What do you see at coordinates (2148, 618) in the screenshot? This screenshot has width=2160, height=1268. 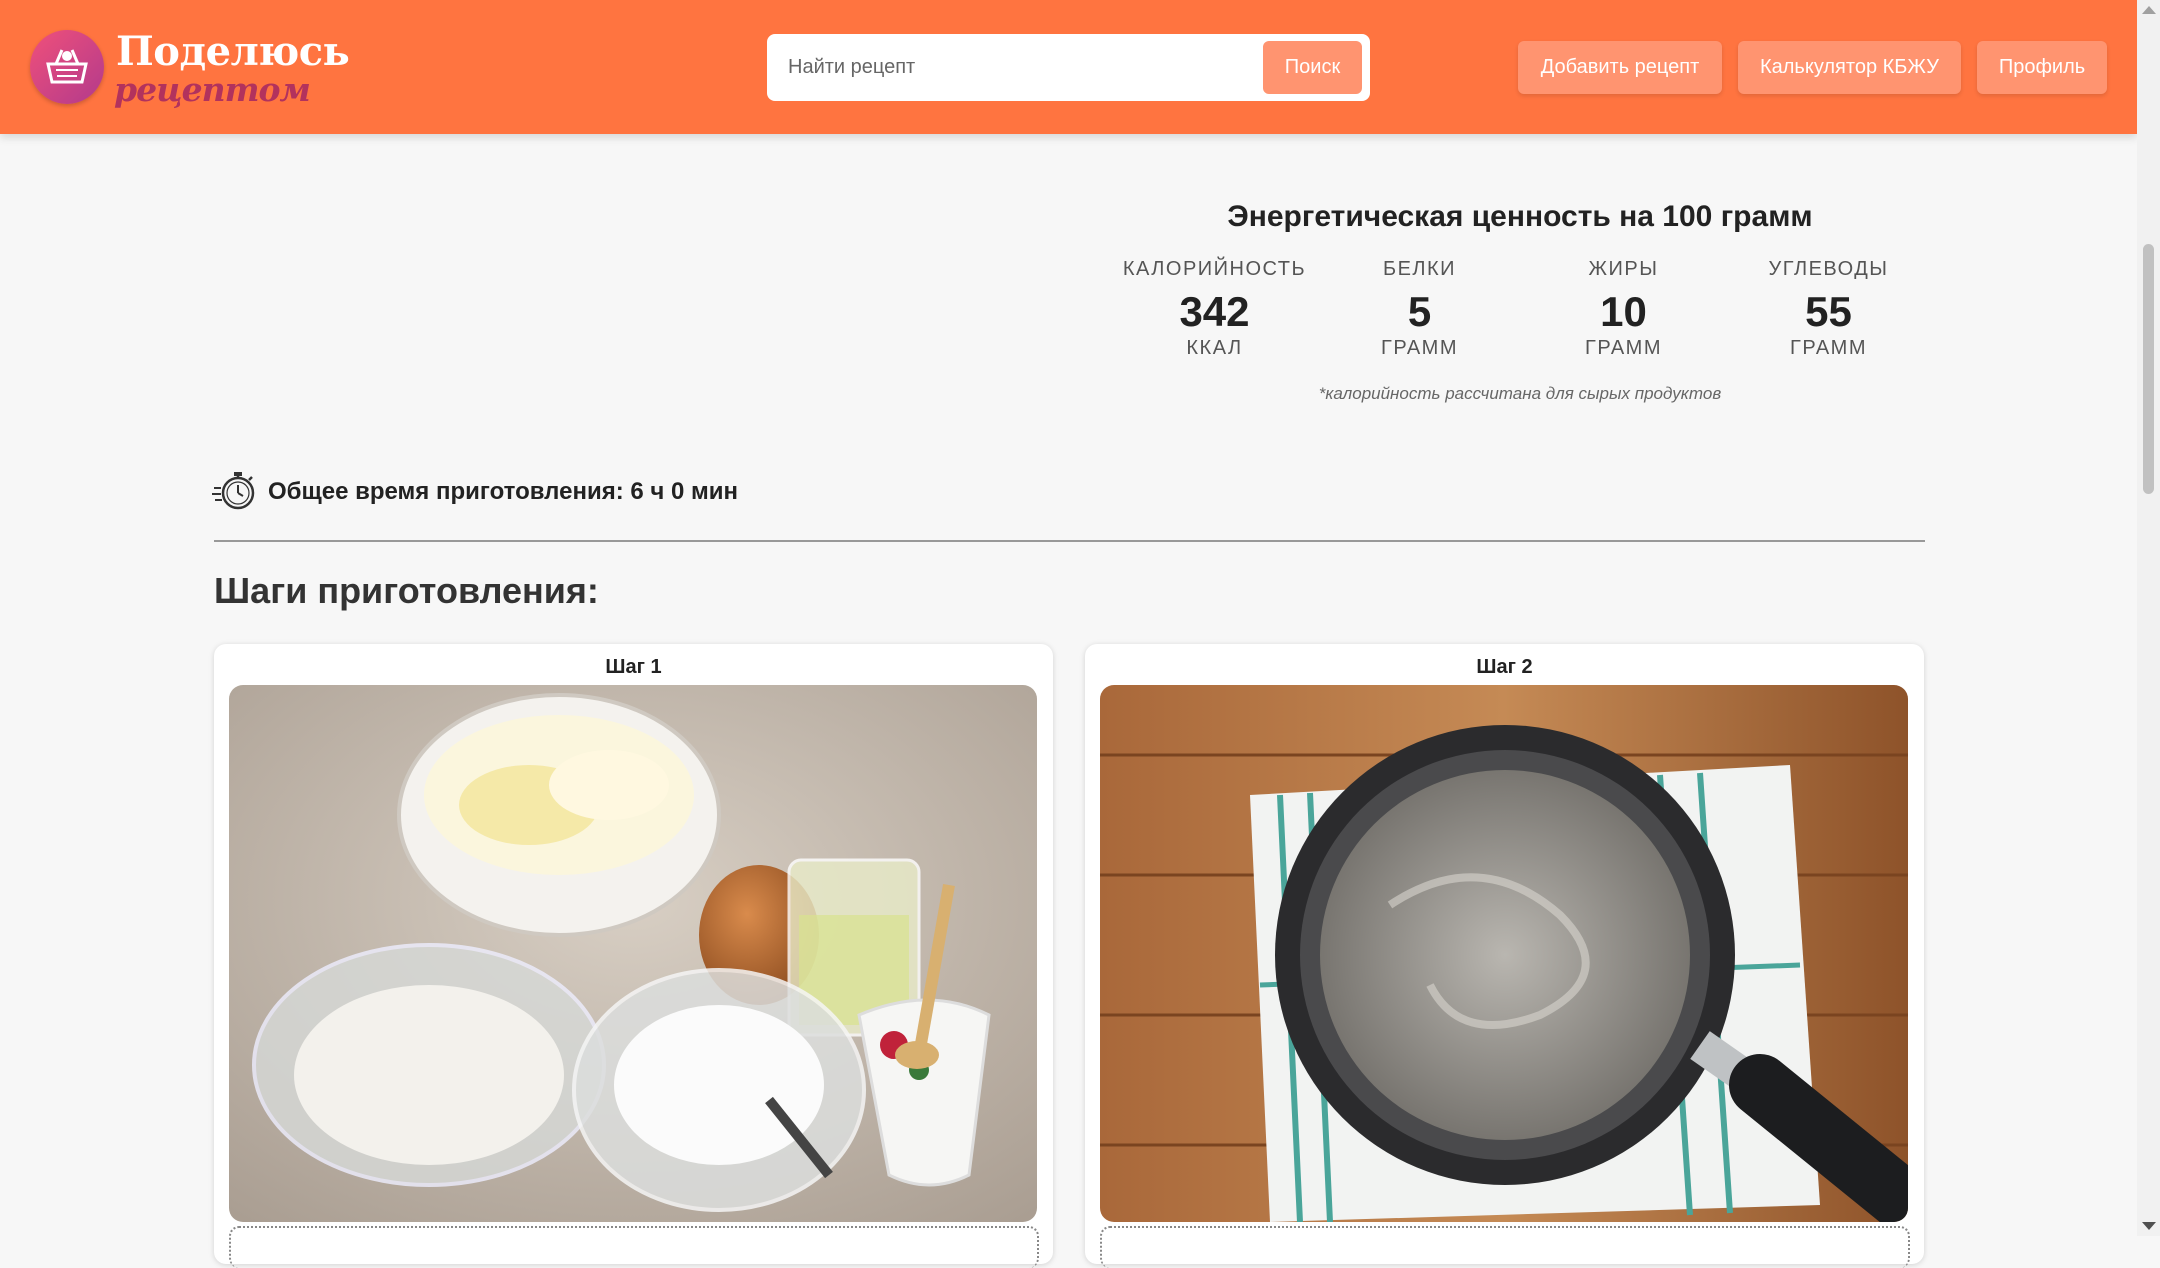 I see `page-scrollbar` at bounding box center [2148, 618].